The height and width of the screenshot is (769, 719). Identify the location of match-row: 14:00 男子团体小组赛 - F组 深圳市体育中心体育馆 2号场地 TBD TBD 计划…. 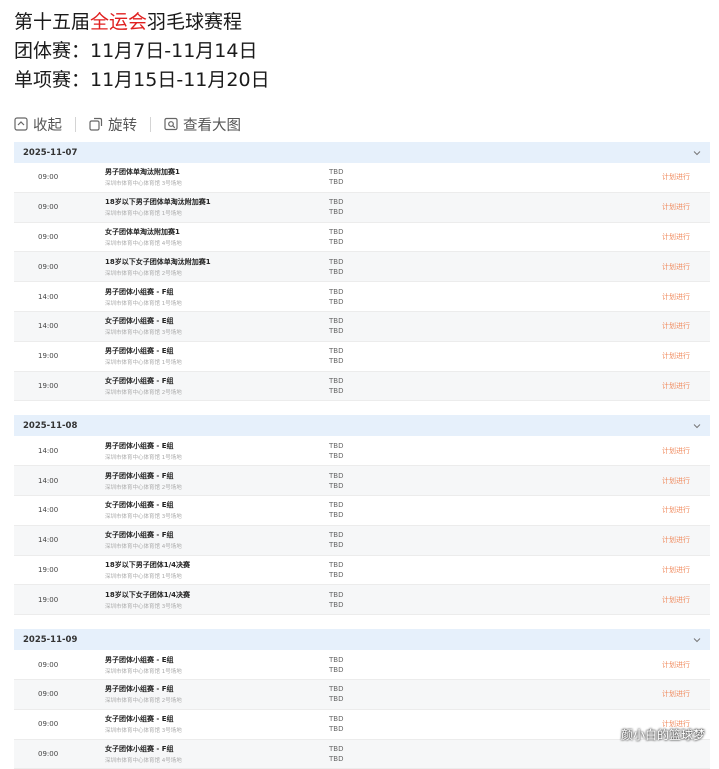
(362, 481).